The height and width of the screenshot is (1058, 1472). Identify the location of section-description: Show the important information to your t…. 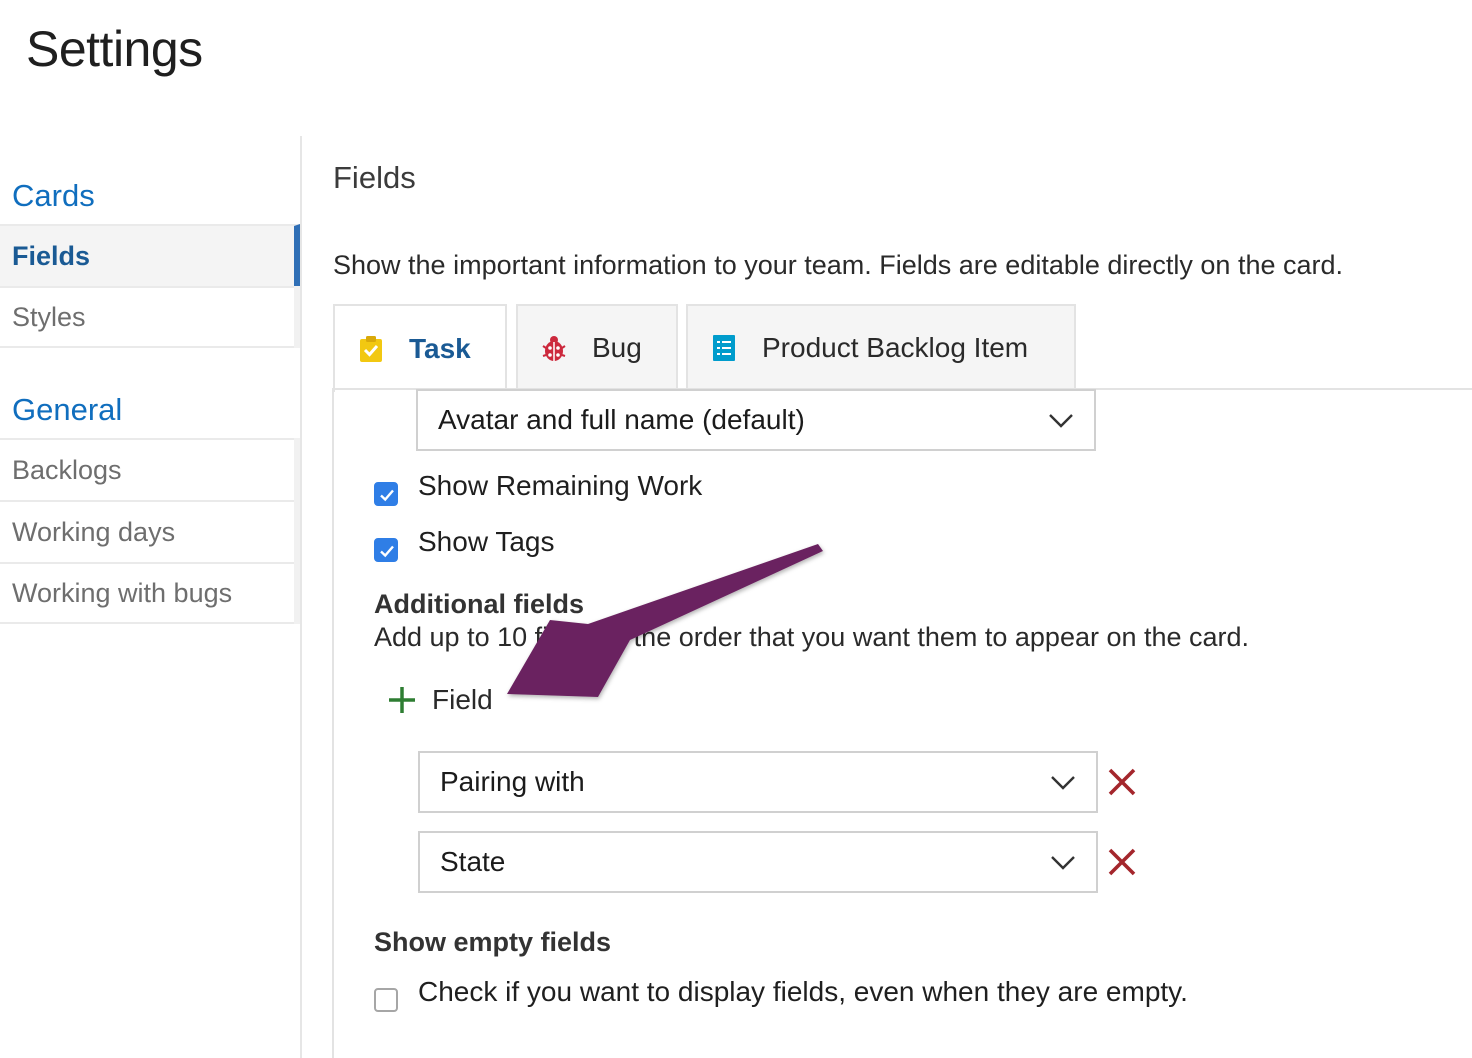
(838, 265).